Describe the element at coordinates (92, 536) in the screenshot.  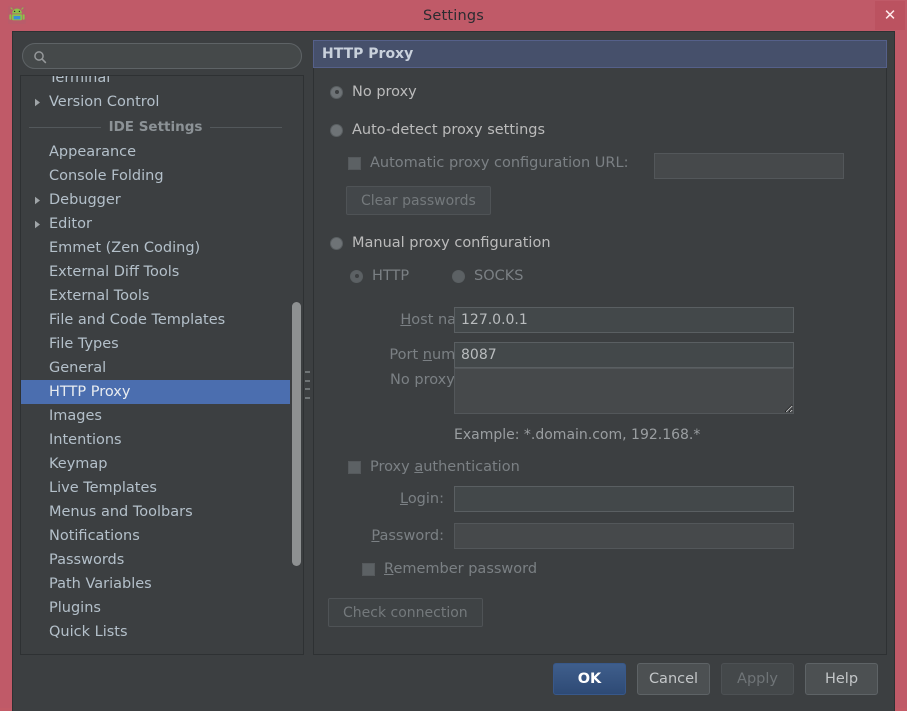
I see `sidebar-item-label: Notifications` at that location.